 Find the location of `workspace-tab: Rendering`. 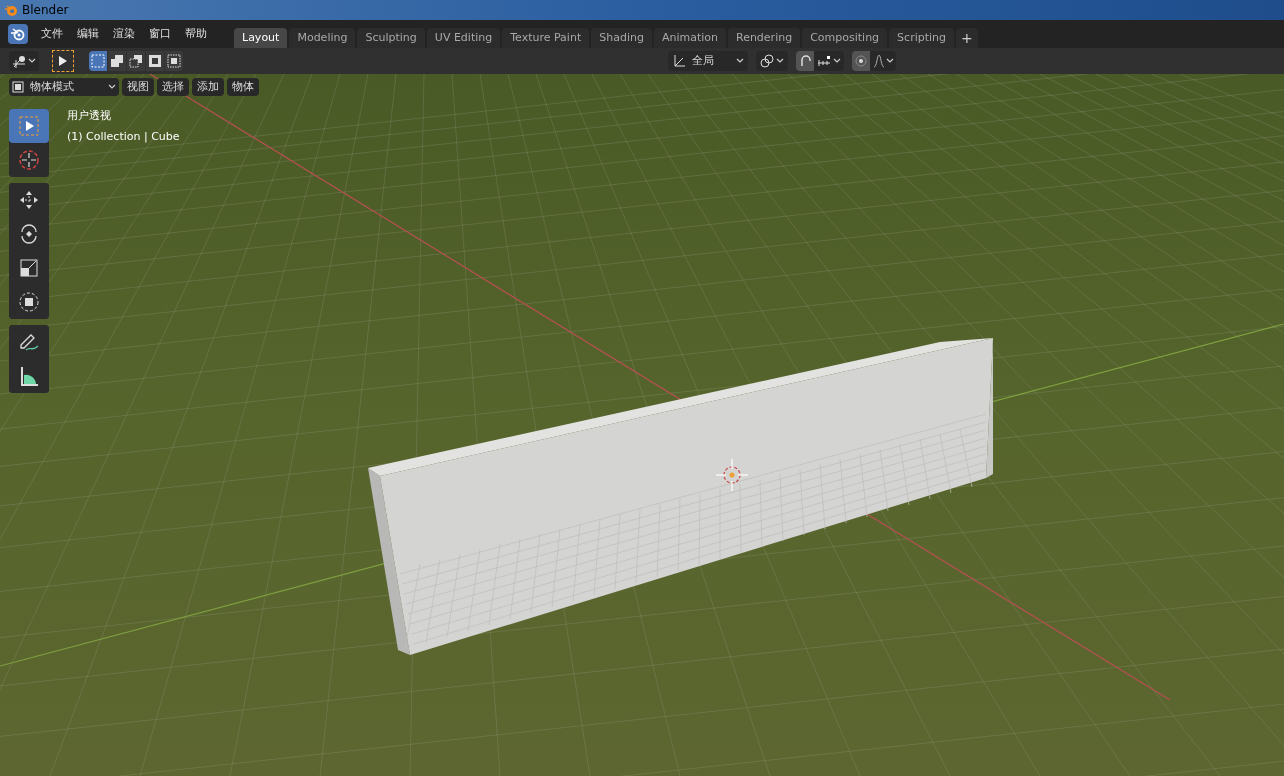

workspace-tab: Rendering is located at coordinates (764, 38).